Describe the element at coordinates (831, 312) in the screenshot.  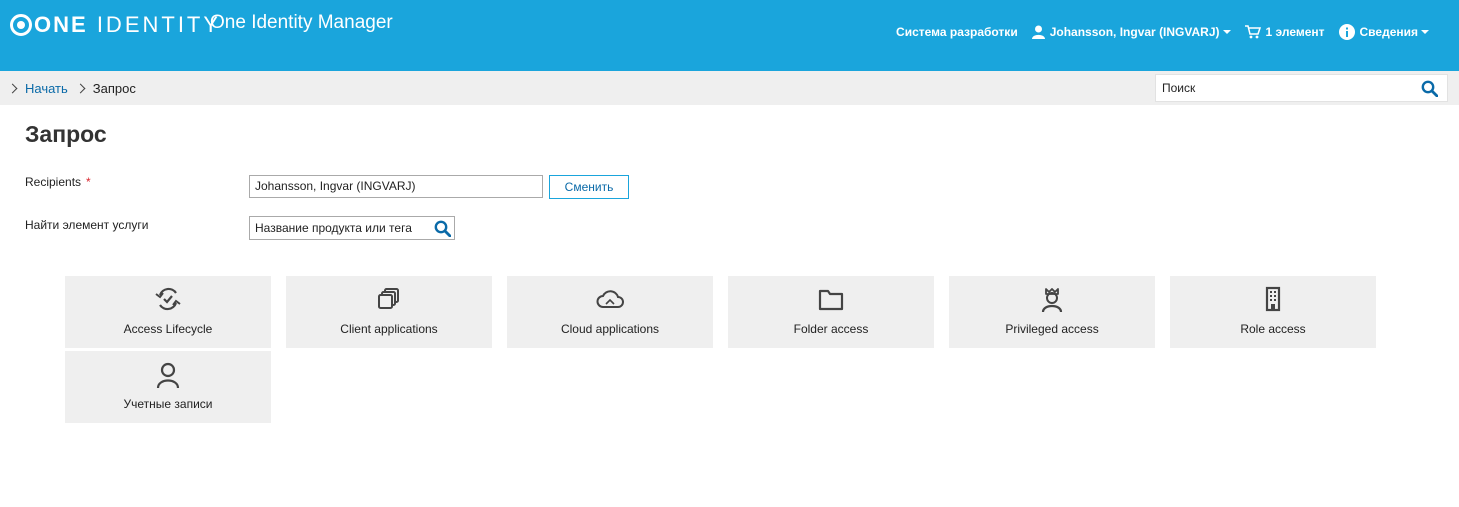
I see `tile-folder-access: Folder access` at that location.